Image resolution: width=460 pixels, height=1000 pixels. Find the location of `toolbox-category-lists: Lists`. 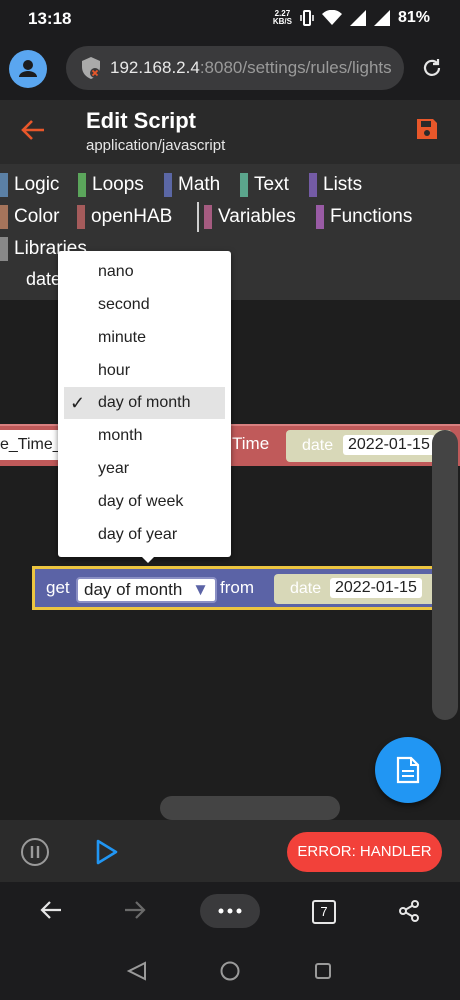

toolbox-category-lists: Lists is located at coordinates (335, 185).